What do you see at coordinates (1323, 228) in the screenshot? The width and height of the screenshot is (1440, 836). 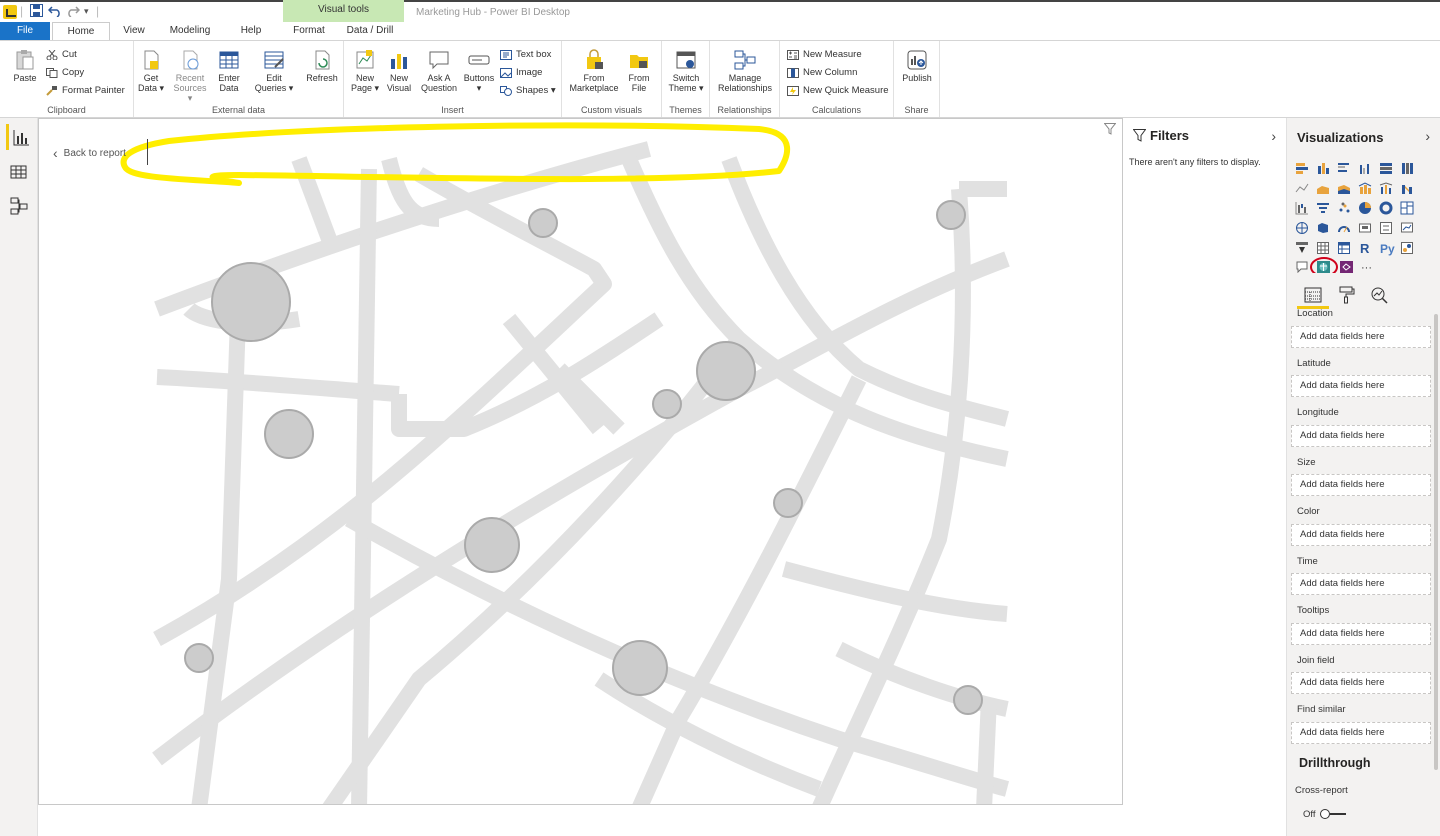 I see `filled-map-icon` at bounding box center [1323, 228].